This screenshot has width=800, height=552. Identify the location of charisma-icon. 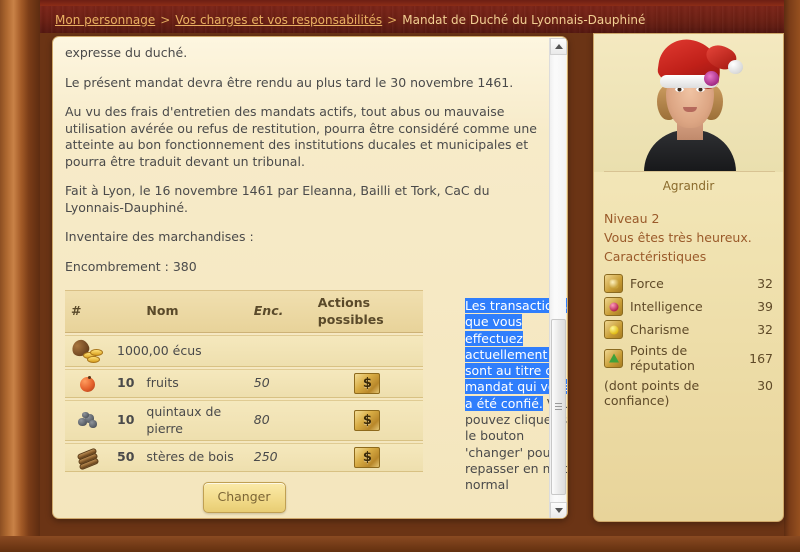
(613, 329).